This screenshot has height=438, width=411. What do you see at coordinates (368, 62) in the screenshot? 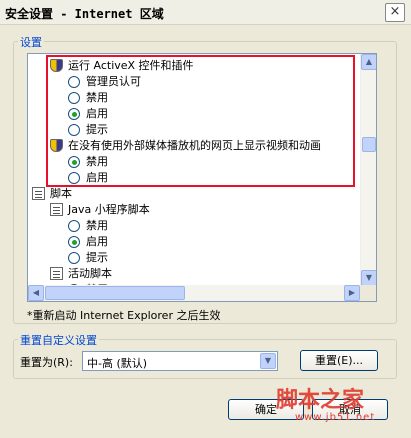
I see `scroll-up-button: ▲` at bounding box center [368, 62].